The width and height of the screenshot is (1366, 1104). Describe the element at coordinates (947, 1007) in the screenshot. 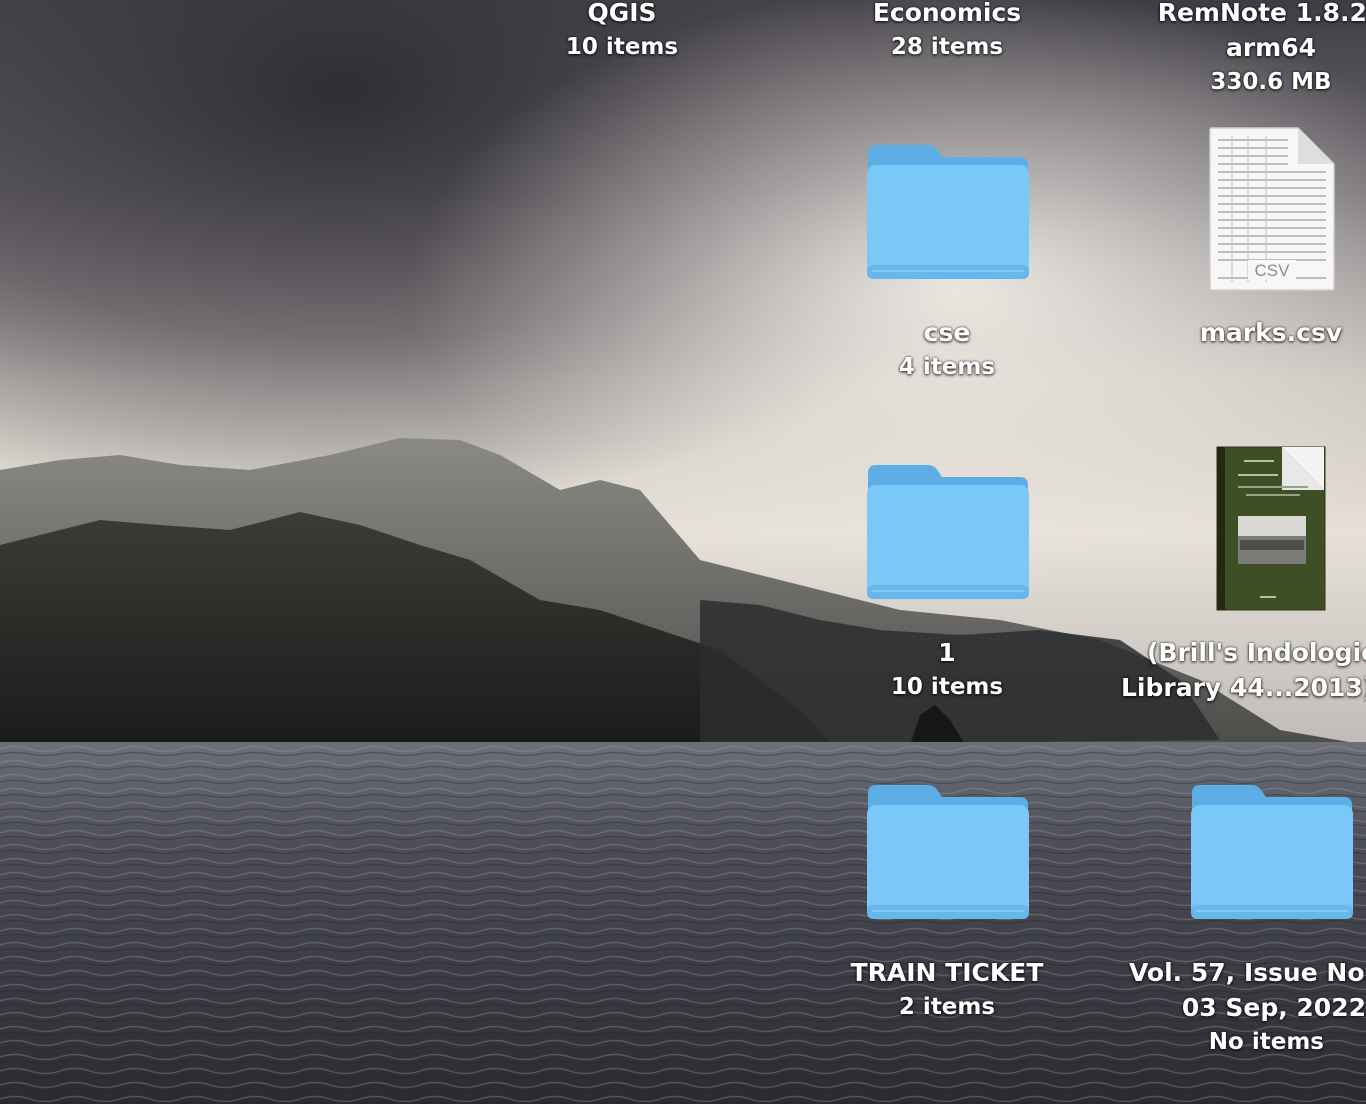

I see `item-detail: 2 items` at that location.